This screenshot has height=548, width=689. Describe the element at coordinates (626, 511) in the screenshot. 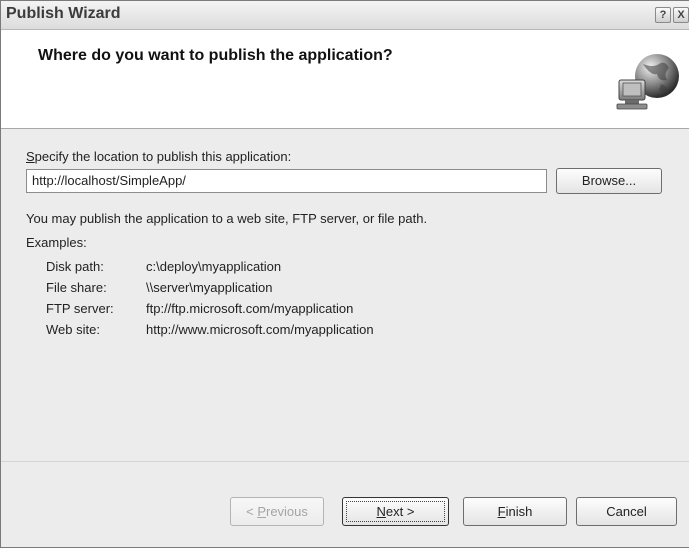

I see `cancel-button: Cancel` at that location.